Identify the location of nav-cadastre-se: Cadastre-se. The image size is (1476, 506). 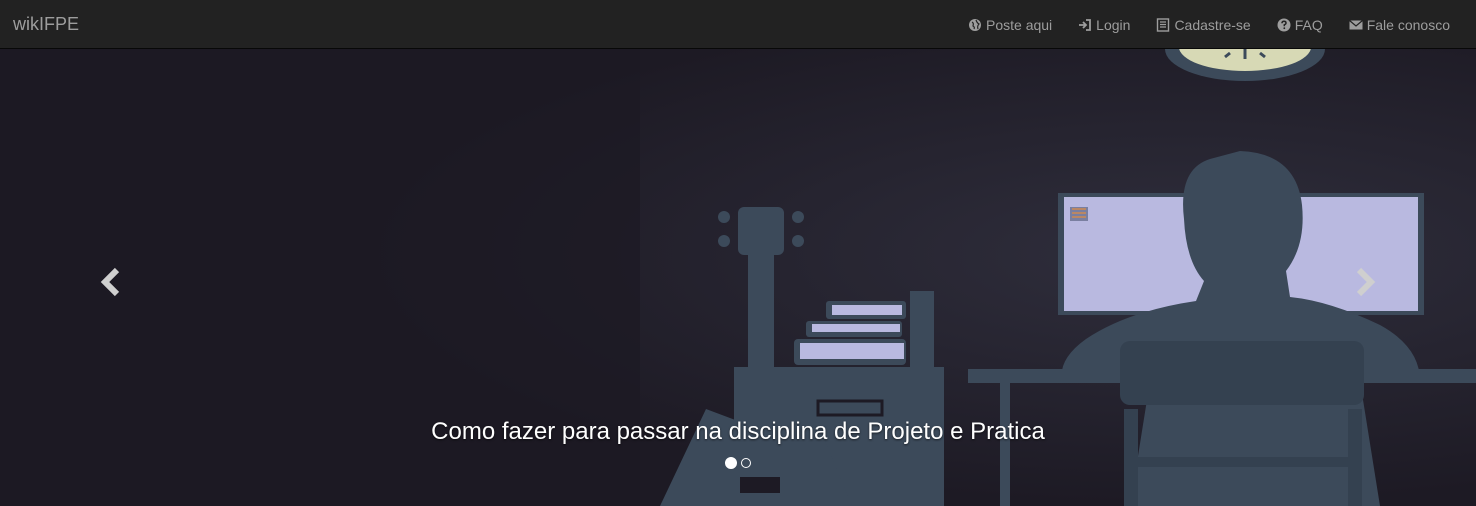
(1203, 25).